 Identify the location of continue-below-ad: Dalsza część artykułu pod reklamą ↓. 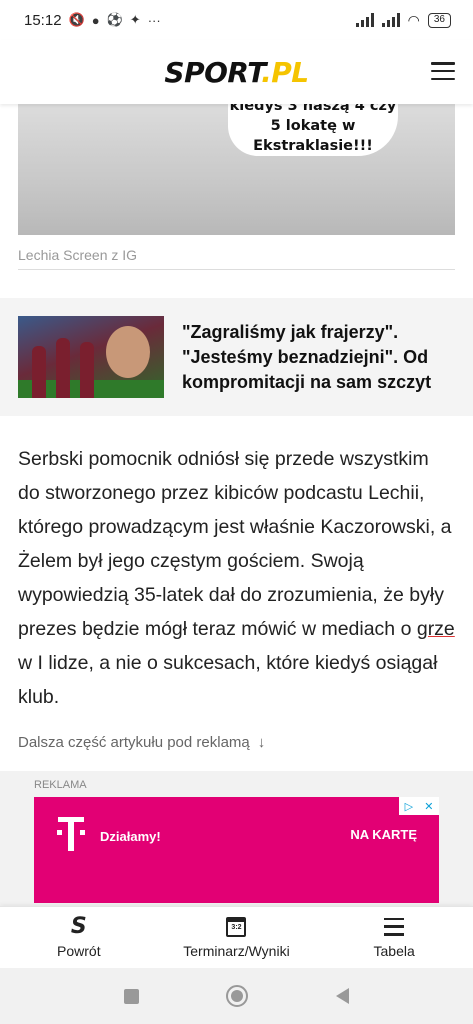
(236, 742).